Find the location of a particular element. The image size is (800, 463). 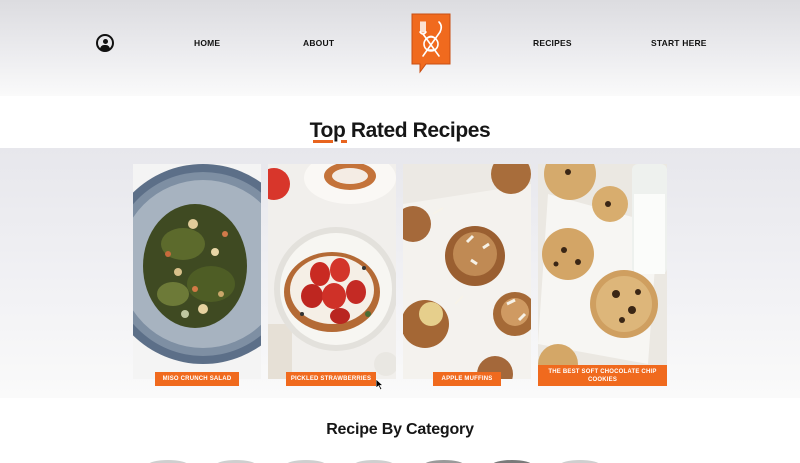

site-logo is located at coordinates (431, 43).